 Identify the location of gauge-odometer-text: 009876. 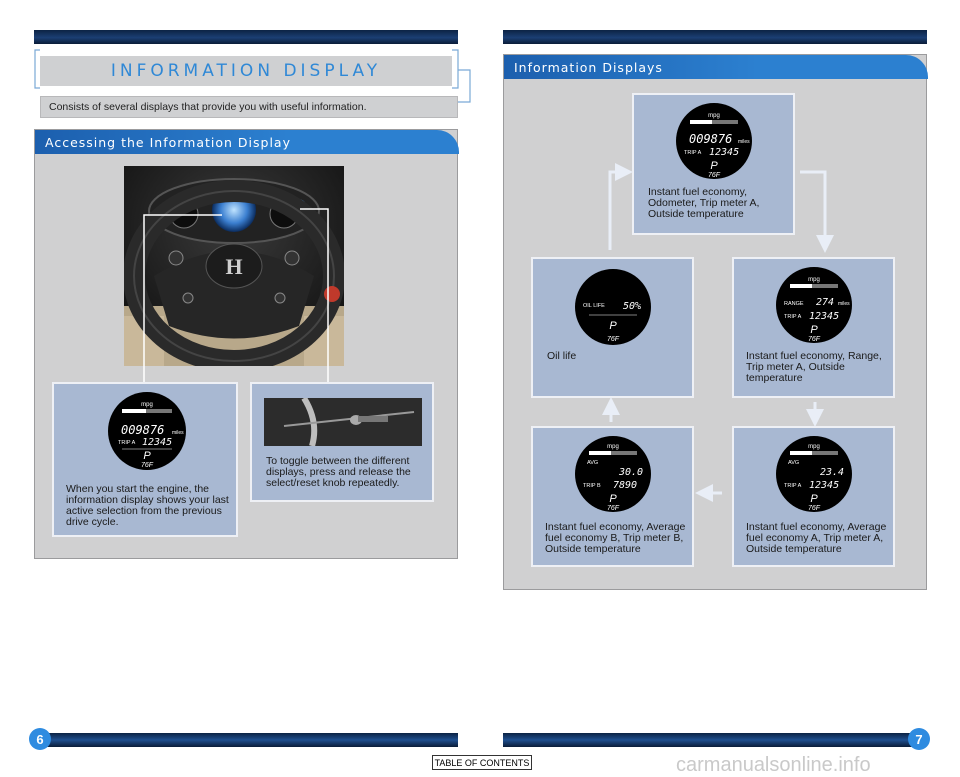
(142, 430).